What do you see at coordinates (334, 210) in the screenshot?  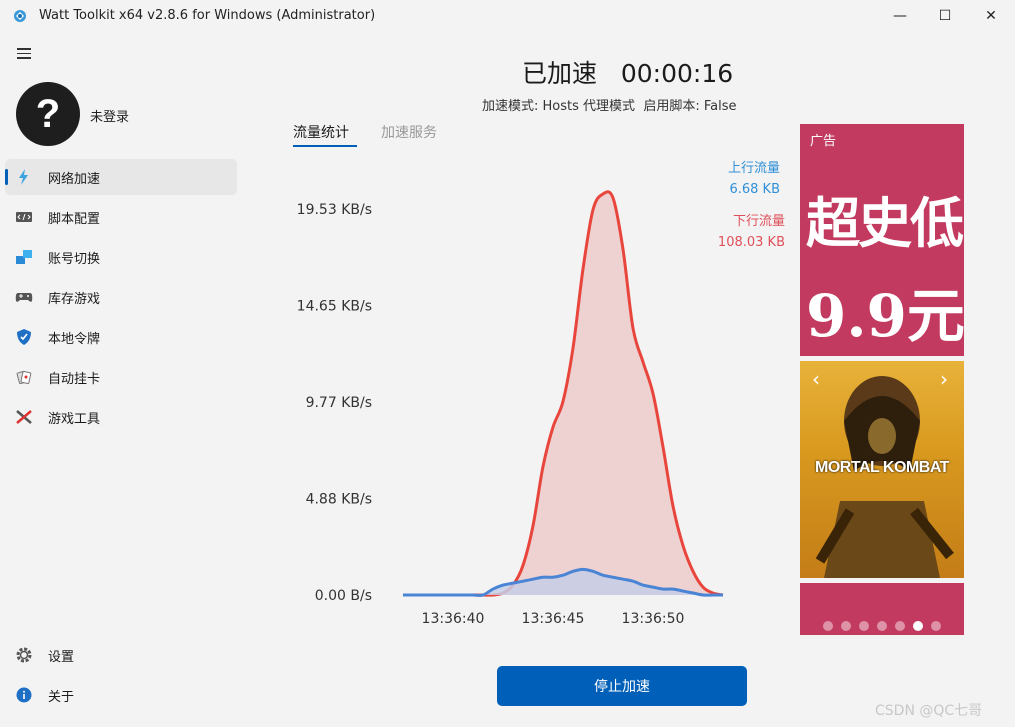 I see `y-tick-label: 19.53 KB/s` at bounding box center [334, 210].